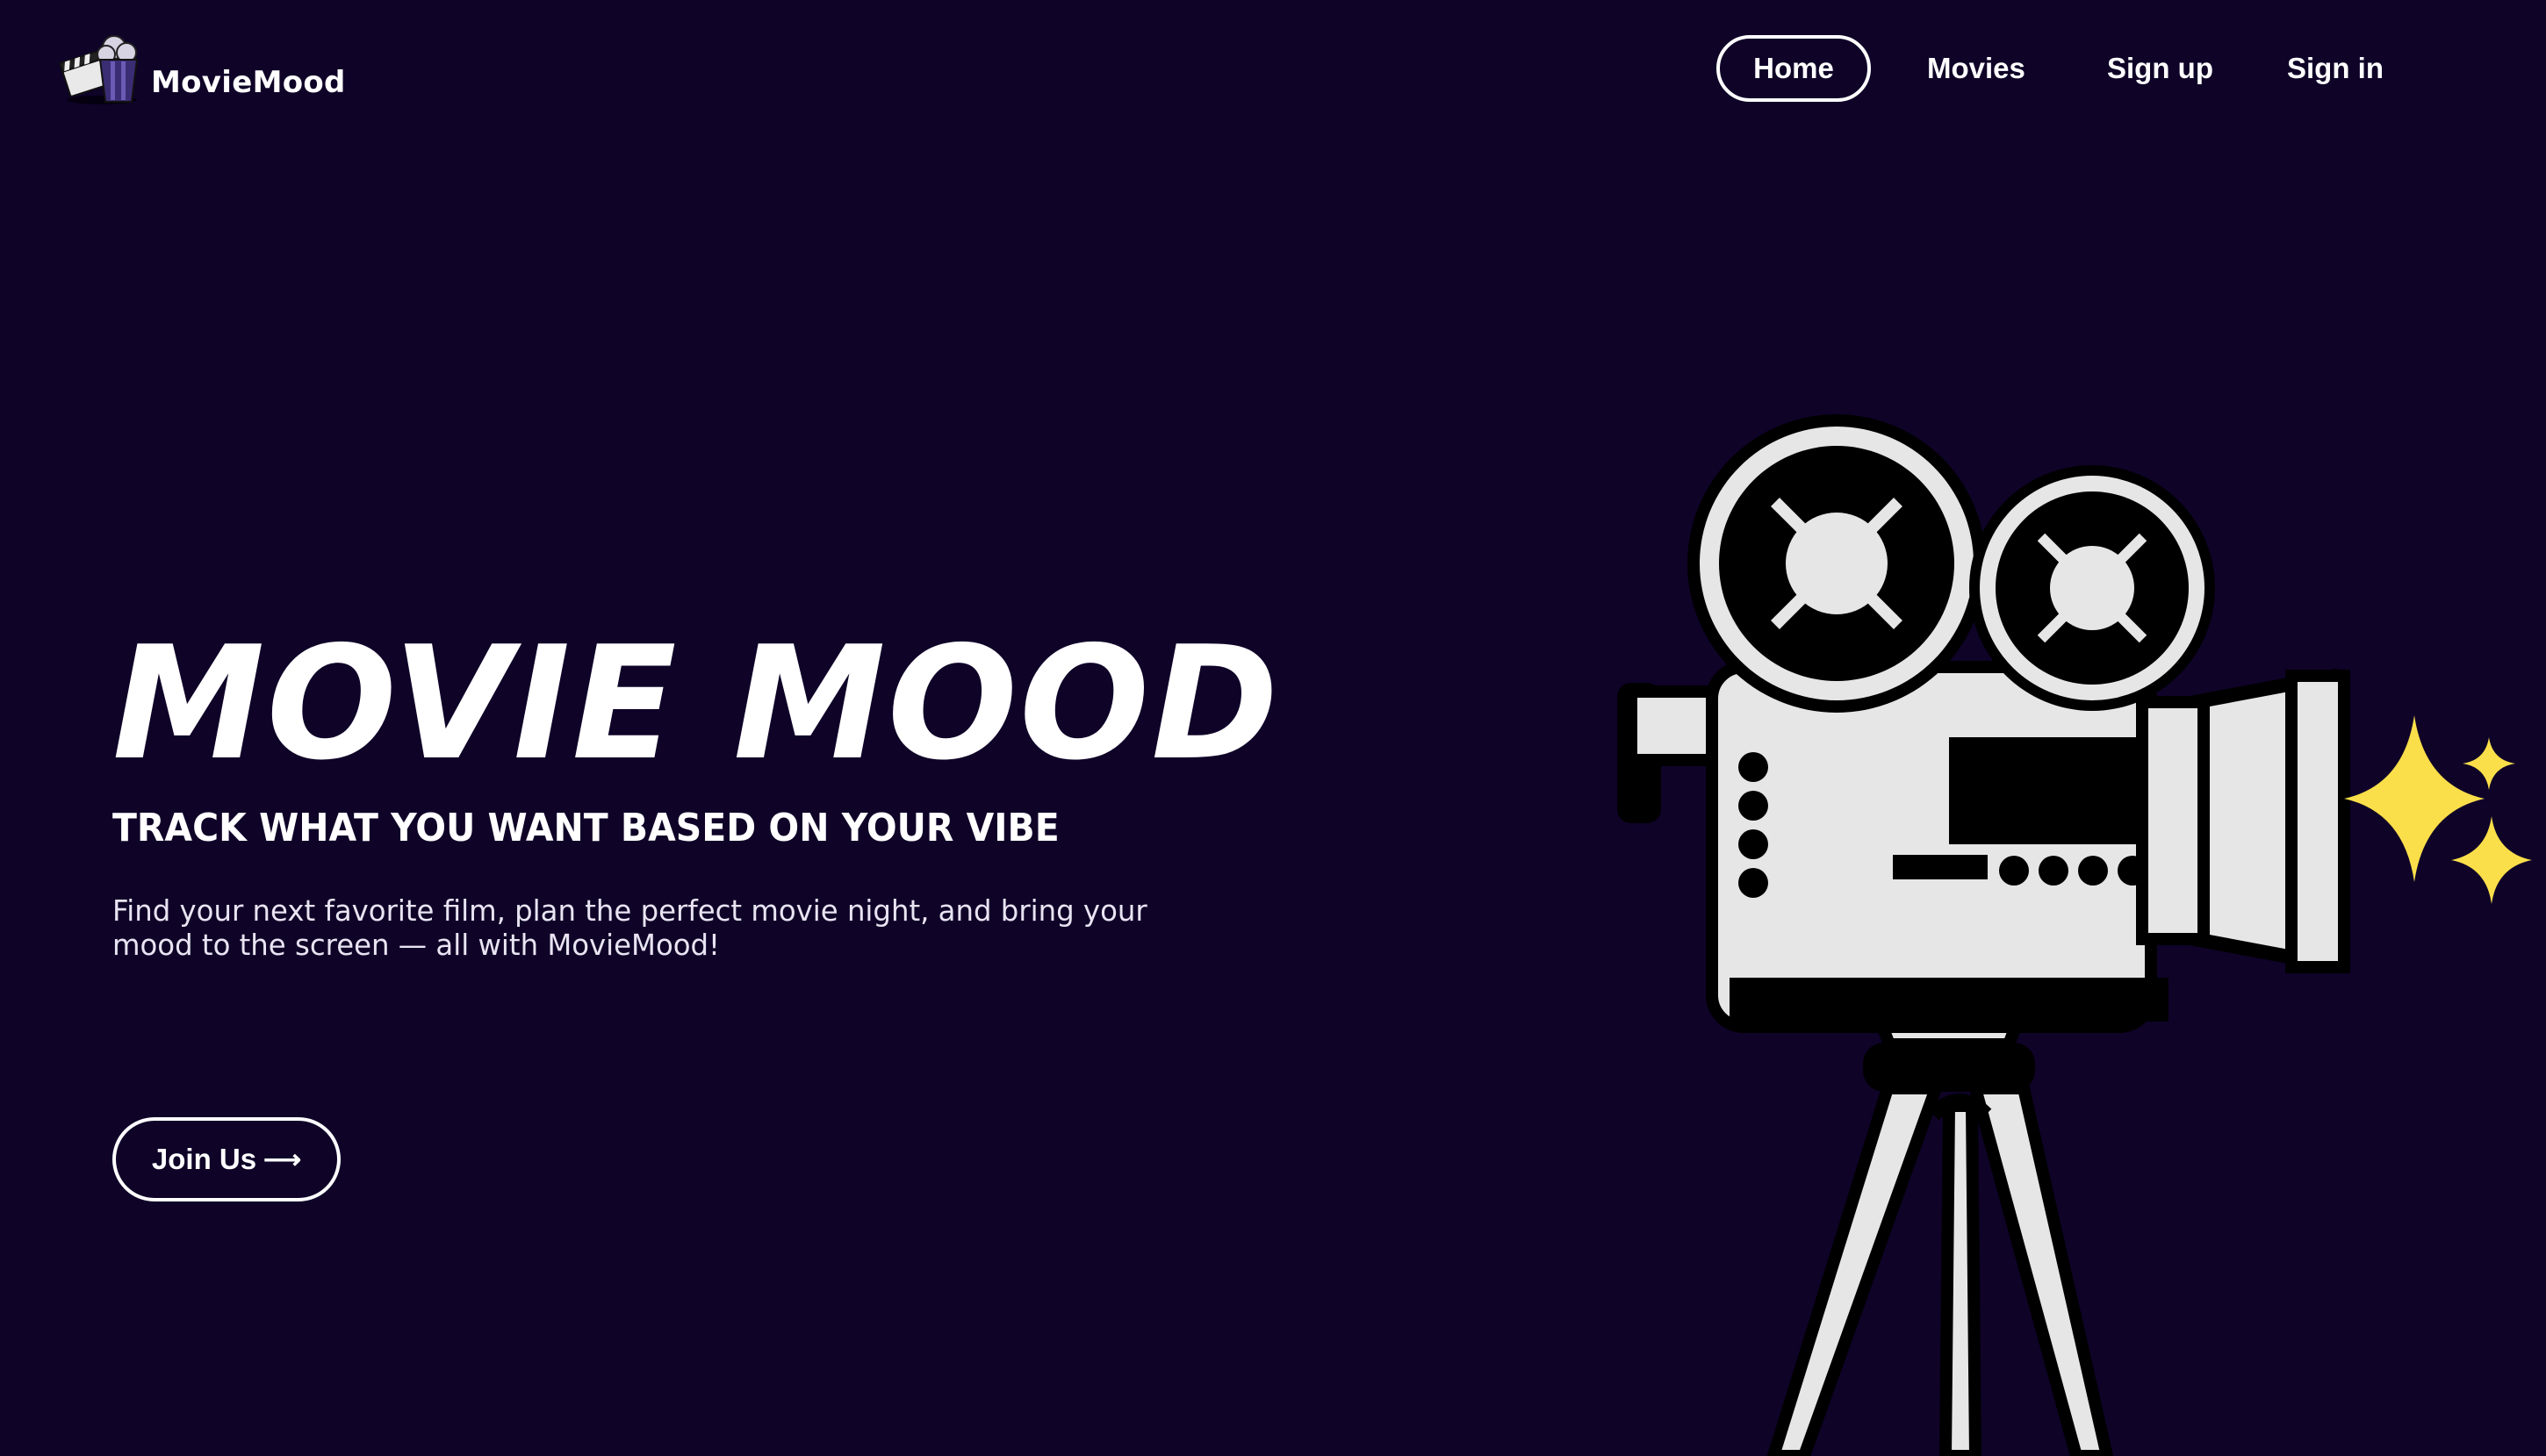 This screenshot has height=1456, width=2546. Describe the element at coordinates (1940, 1216) in the screenshot. I see `tripod` at that location.